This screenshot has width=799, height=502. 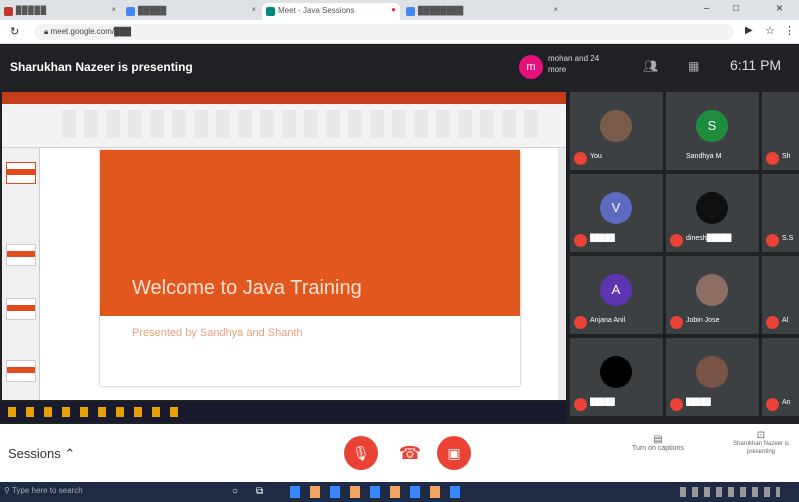 I want to click on ribbon-tools, so click(x=302, y=124).